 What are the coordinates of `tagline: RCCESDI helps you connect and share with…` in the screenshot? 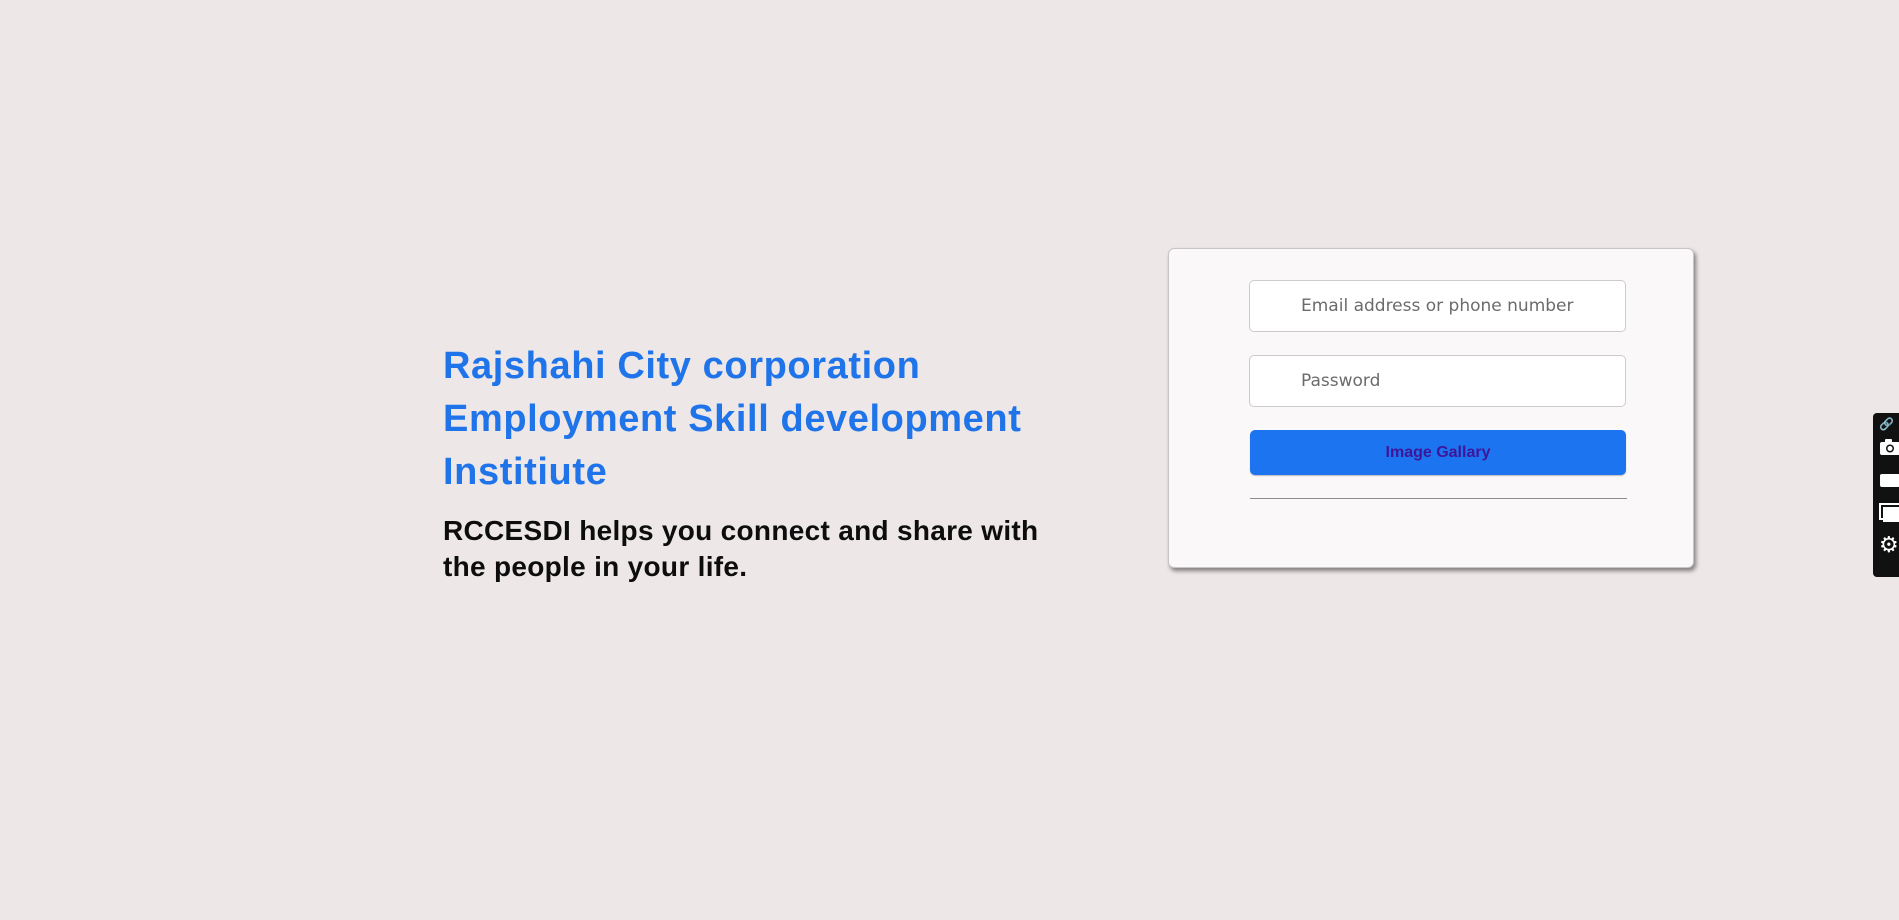 It's located at (741, 548).